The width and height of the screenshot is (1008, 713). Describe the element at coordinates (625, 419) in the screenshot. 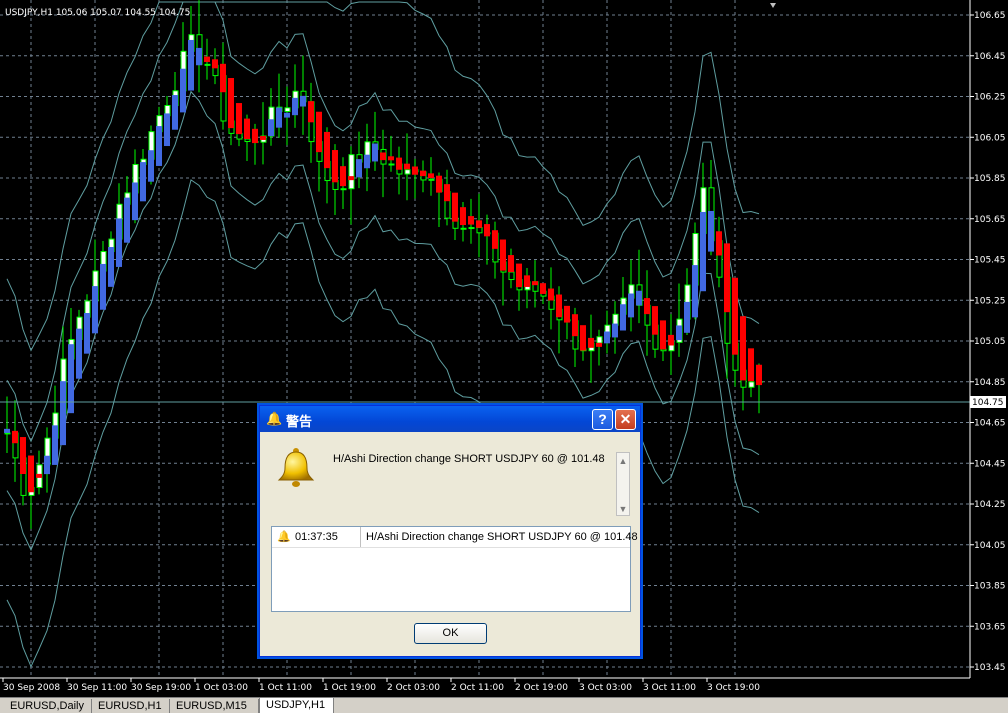

I see `close-button: ✕` at that location.